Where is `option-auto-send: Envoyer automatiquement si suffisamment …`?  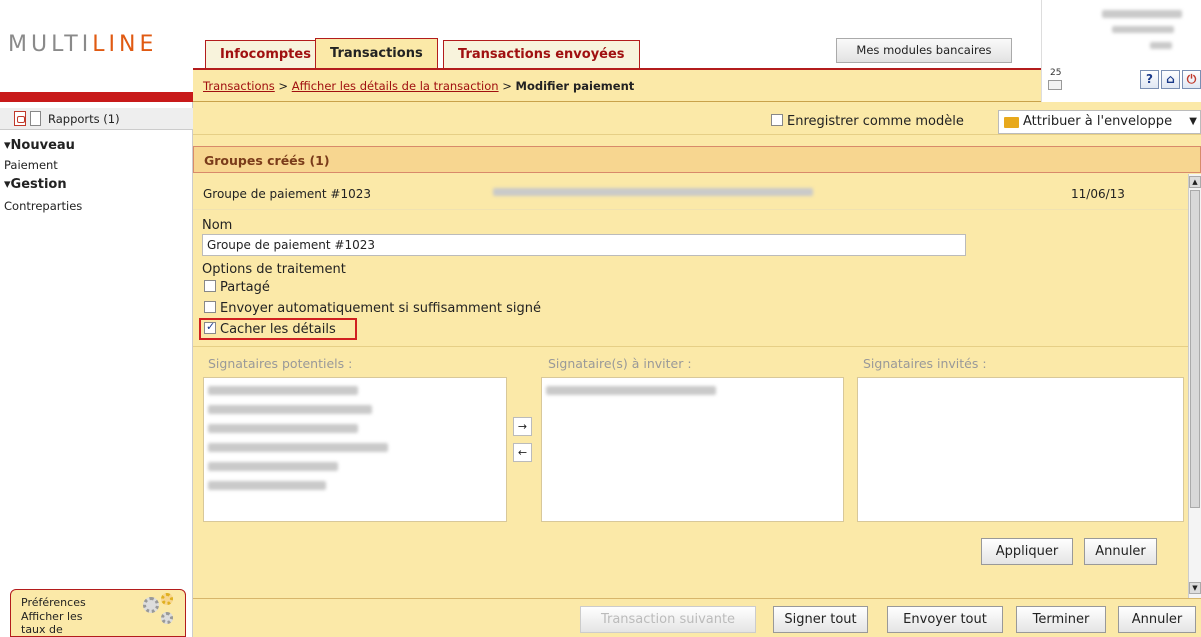
option-auto-send: Envoyer automatiquement si suffisamment … is located at coordinates (372, 308).